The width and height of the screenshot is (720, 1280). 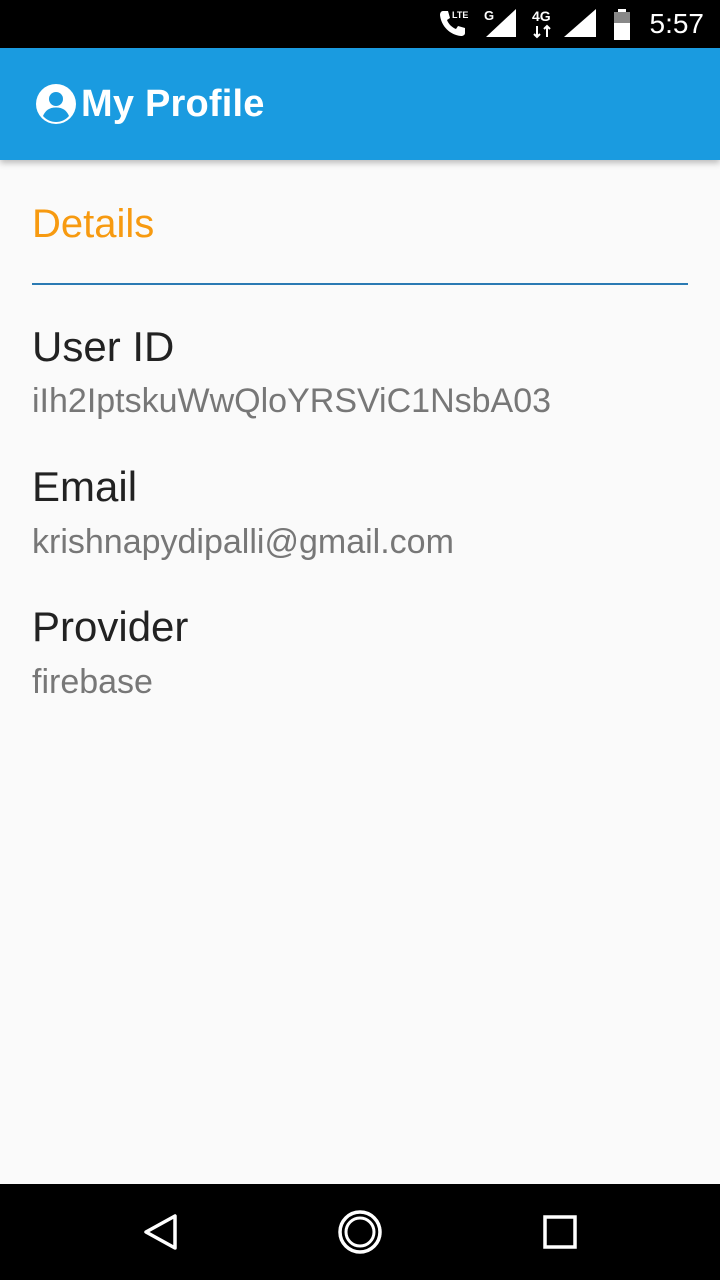 I want to click on home-circle-icon, so click(x=360, y=1232).